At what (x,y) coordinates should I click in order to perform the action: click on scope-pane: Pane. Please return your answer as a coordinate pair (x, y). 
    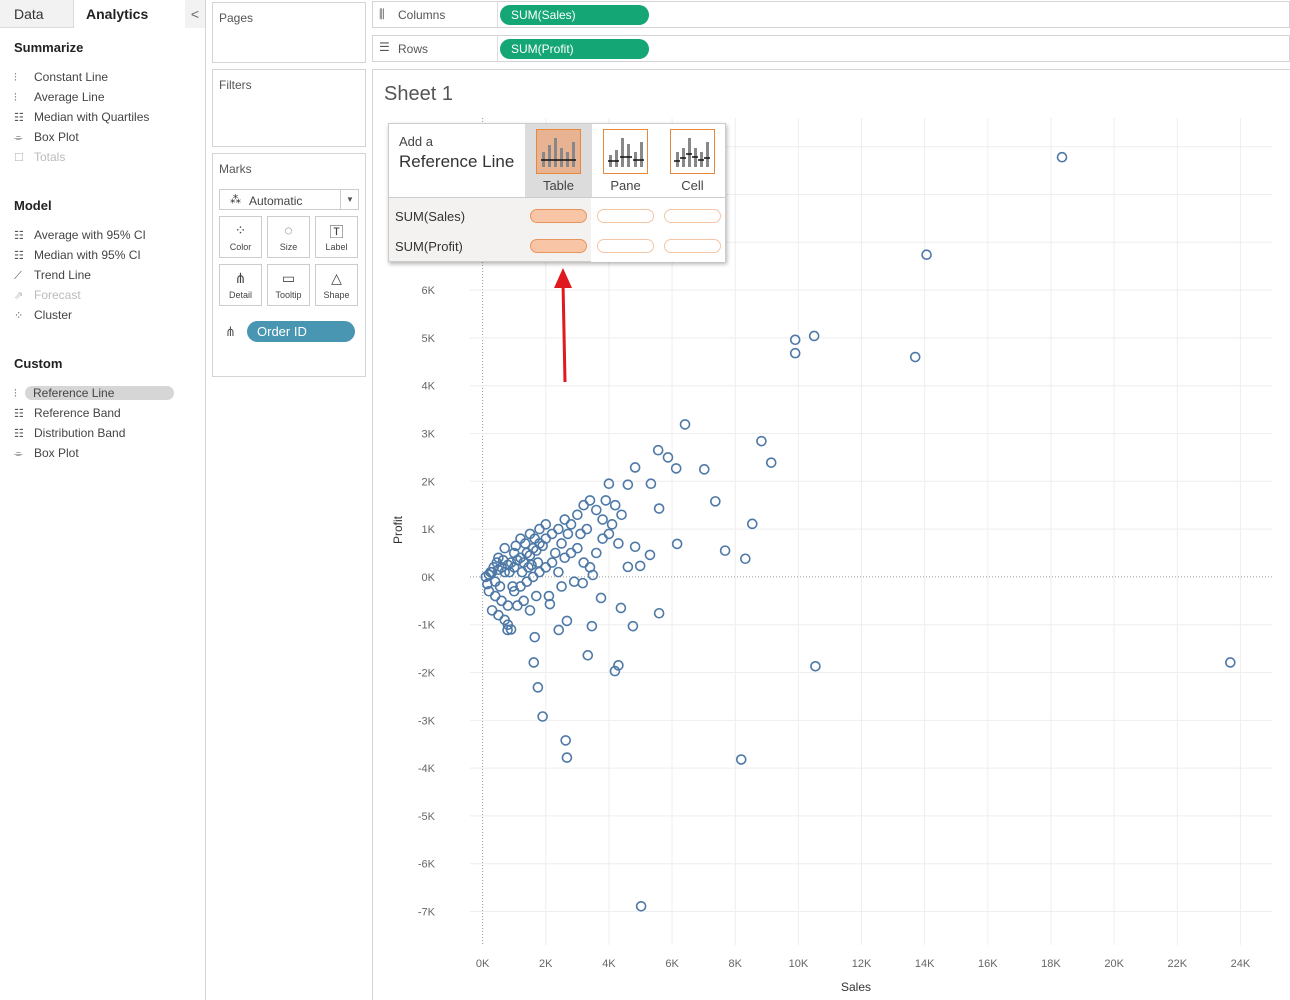
    Looking at the image, I should click on (625, 160).